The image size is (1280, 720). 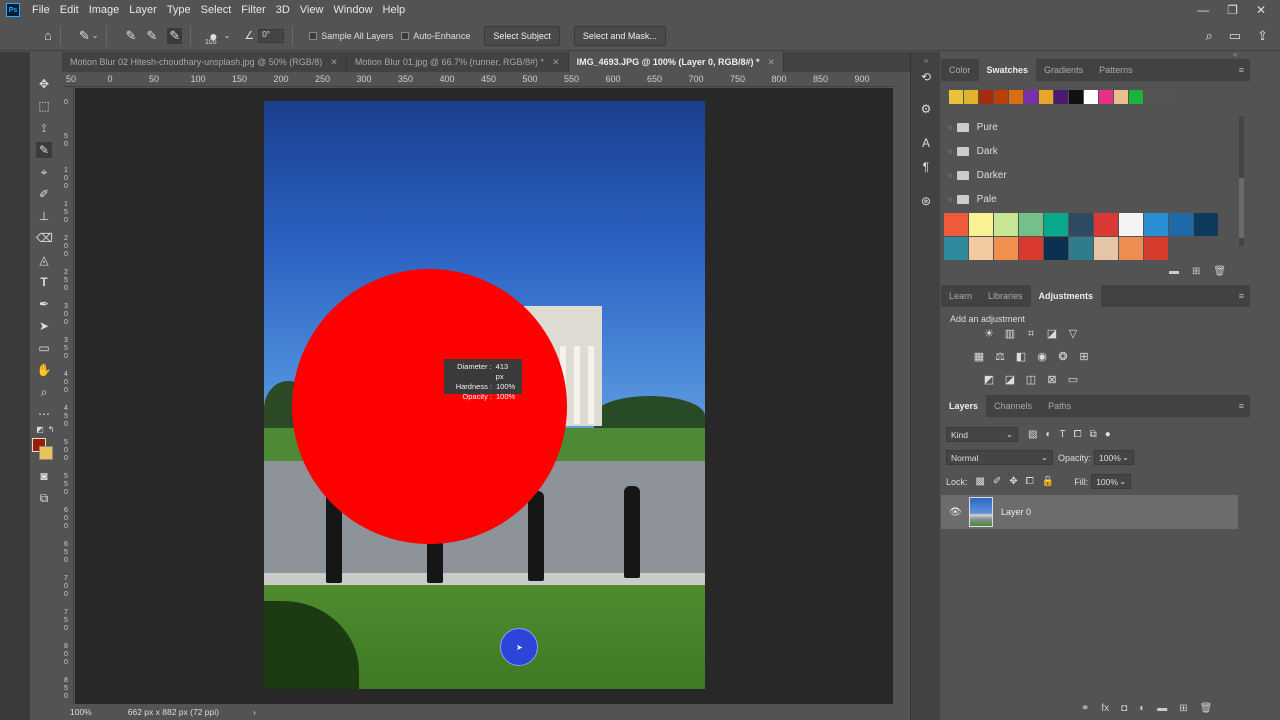 I want to click on tab-paths: Paths, so click(x=1059, y=406).